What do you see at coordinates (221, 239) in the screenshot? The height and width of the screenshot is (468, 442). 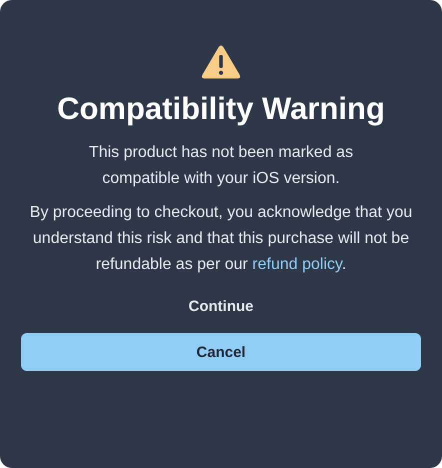 I see `refund-notice: By proceeding to checkout, you acknowledge that you understand this risk and that this purchase will not be refundable as per our refund policy.` at bounding box center [221, 239].